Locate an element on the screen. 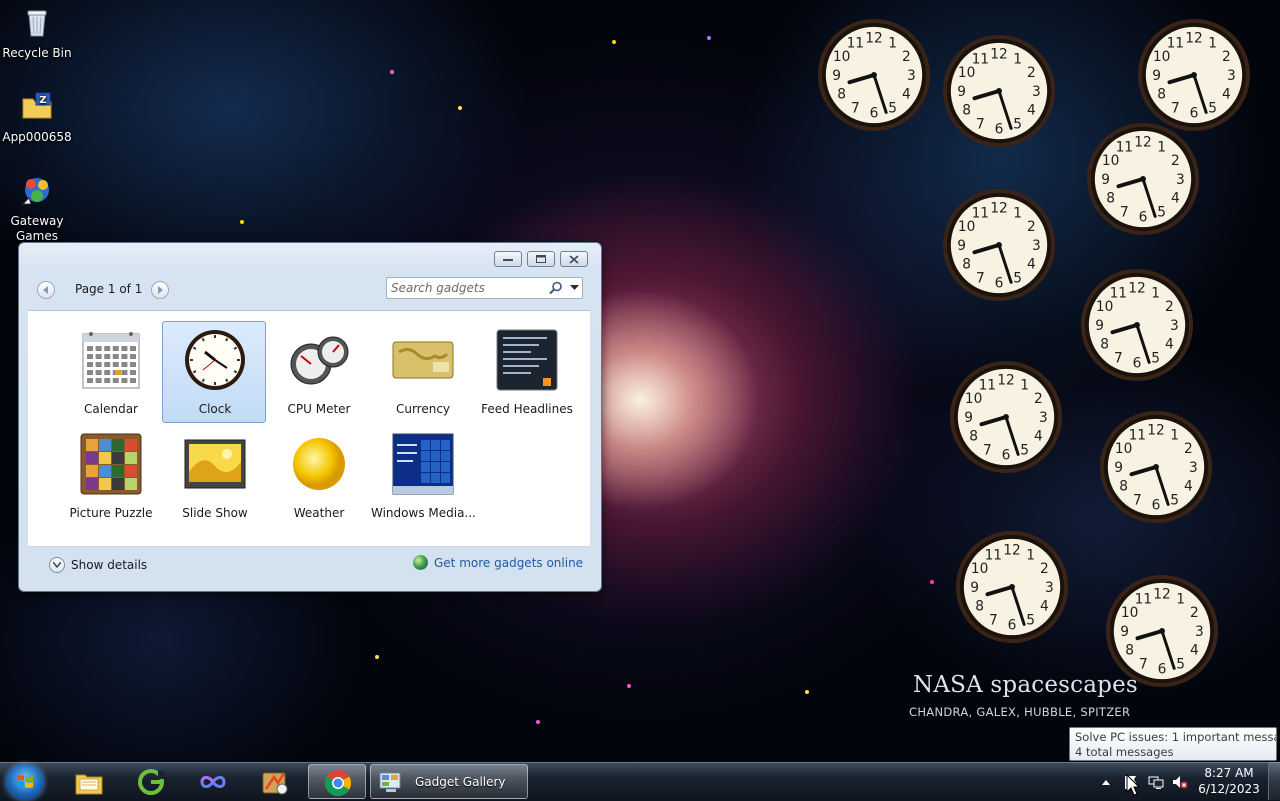  desktop-icon-app000658: Z App000658 is located at coordinates (37, 117).